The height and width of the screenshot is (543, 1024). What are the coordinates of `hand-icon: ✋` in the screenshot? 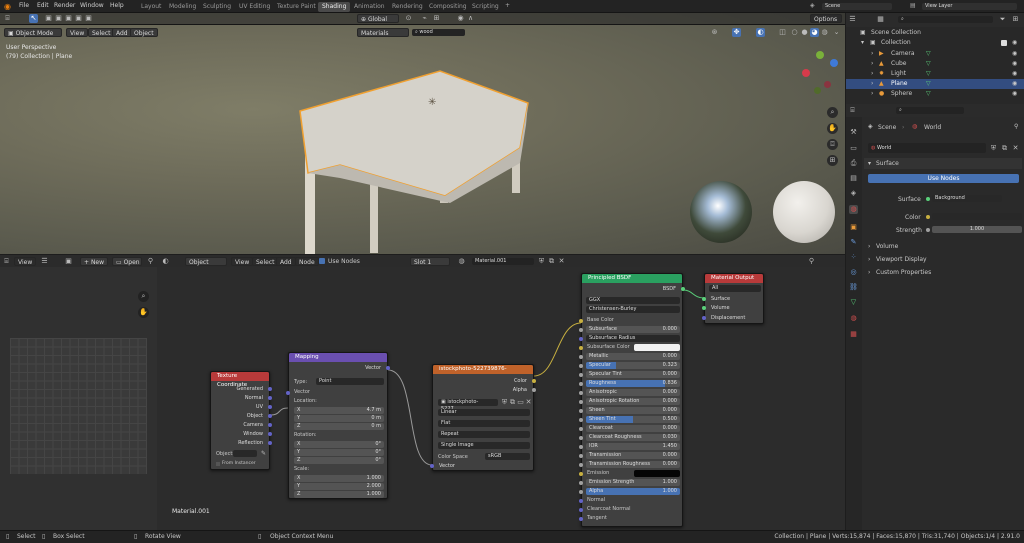 It's located at (832, 128).